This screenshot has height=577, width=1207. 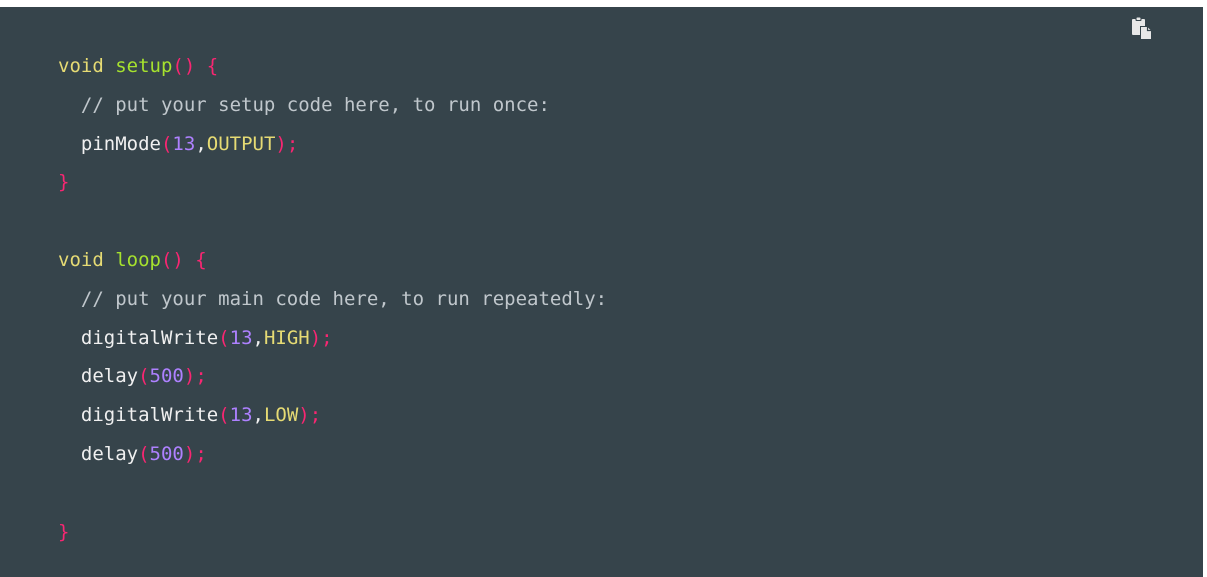 What do you see at coordinates (286, 337) in the screenshot?
I see `code-token-constant: HIGH` at bounding box center [286, 337].